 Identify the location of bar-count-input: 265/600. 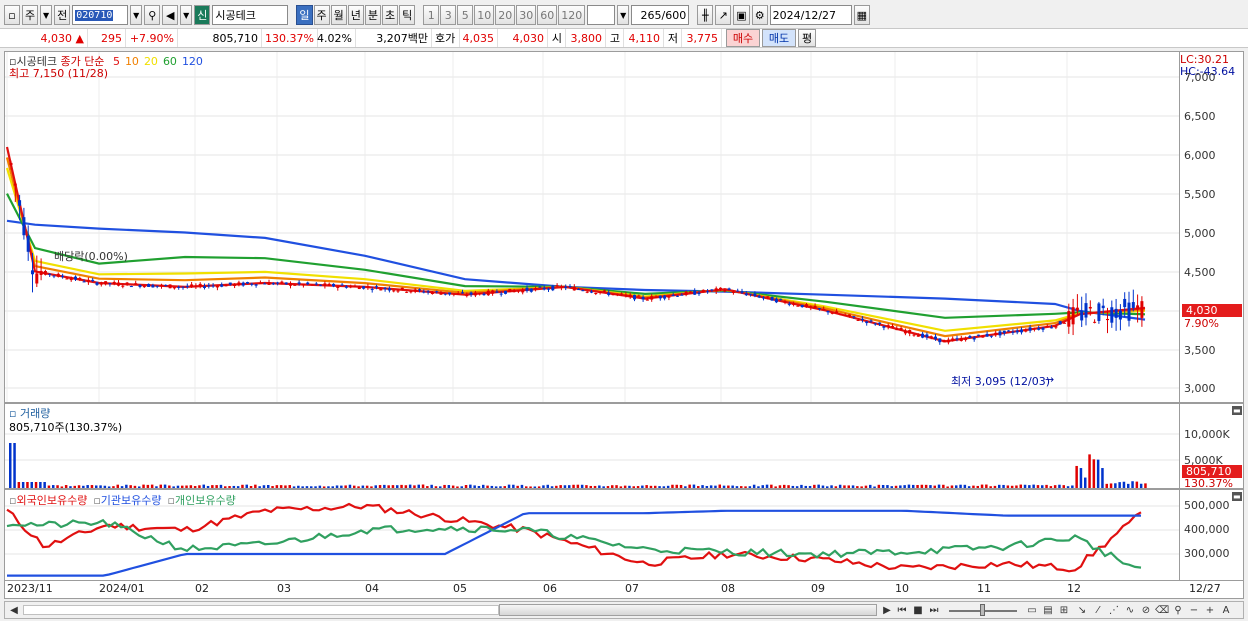
(660, 15).